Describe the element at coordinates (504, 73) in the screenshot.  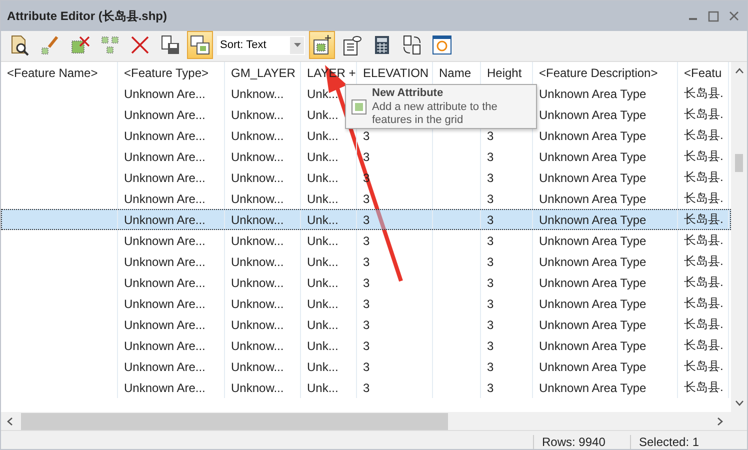
I see `column-header: Height` at that location.